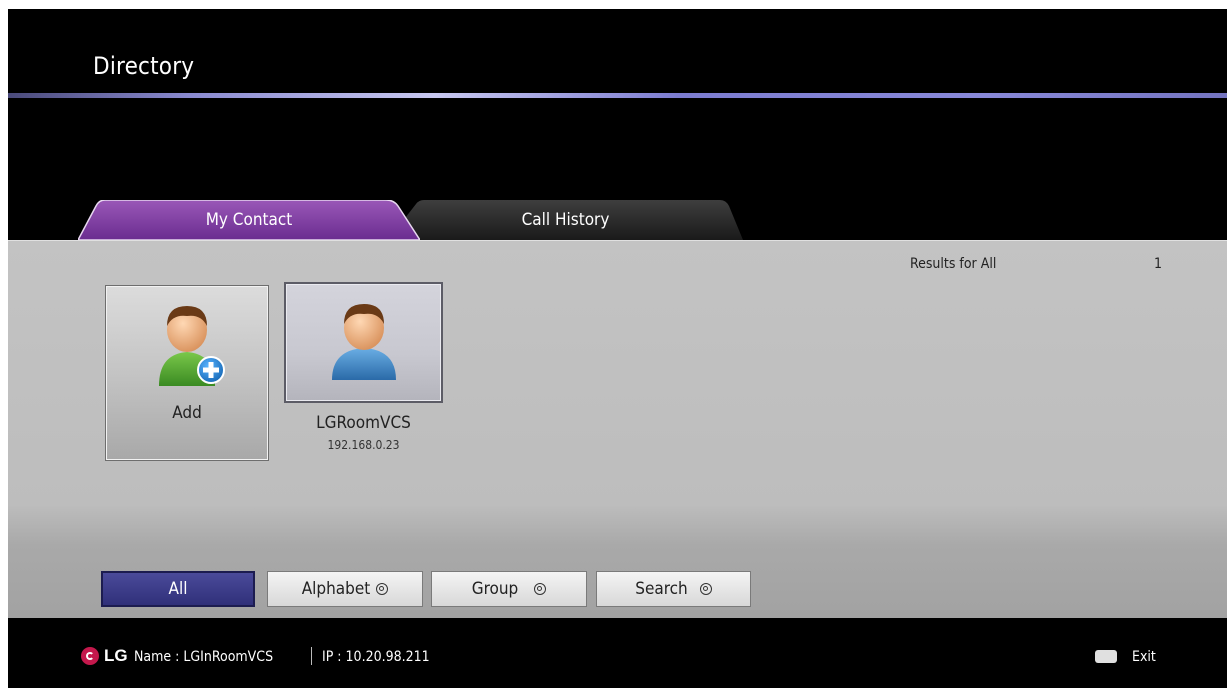 This screenshot has height=688, width=1227. Describe the element at coordinates (376, 657) in the screenshot. I see `device-ip: IP : 10.20.98.211` at that location.